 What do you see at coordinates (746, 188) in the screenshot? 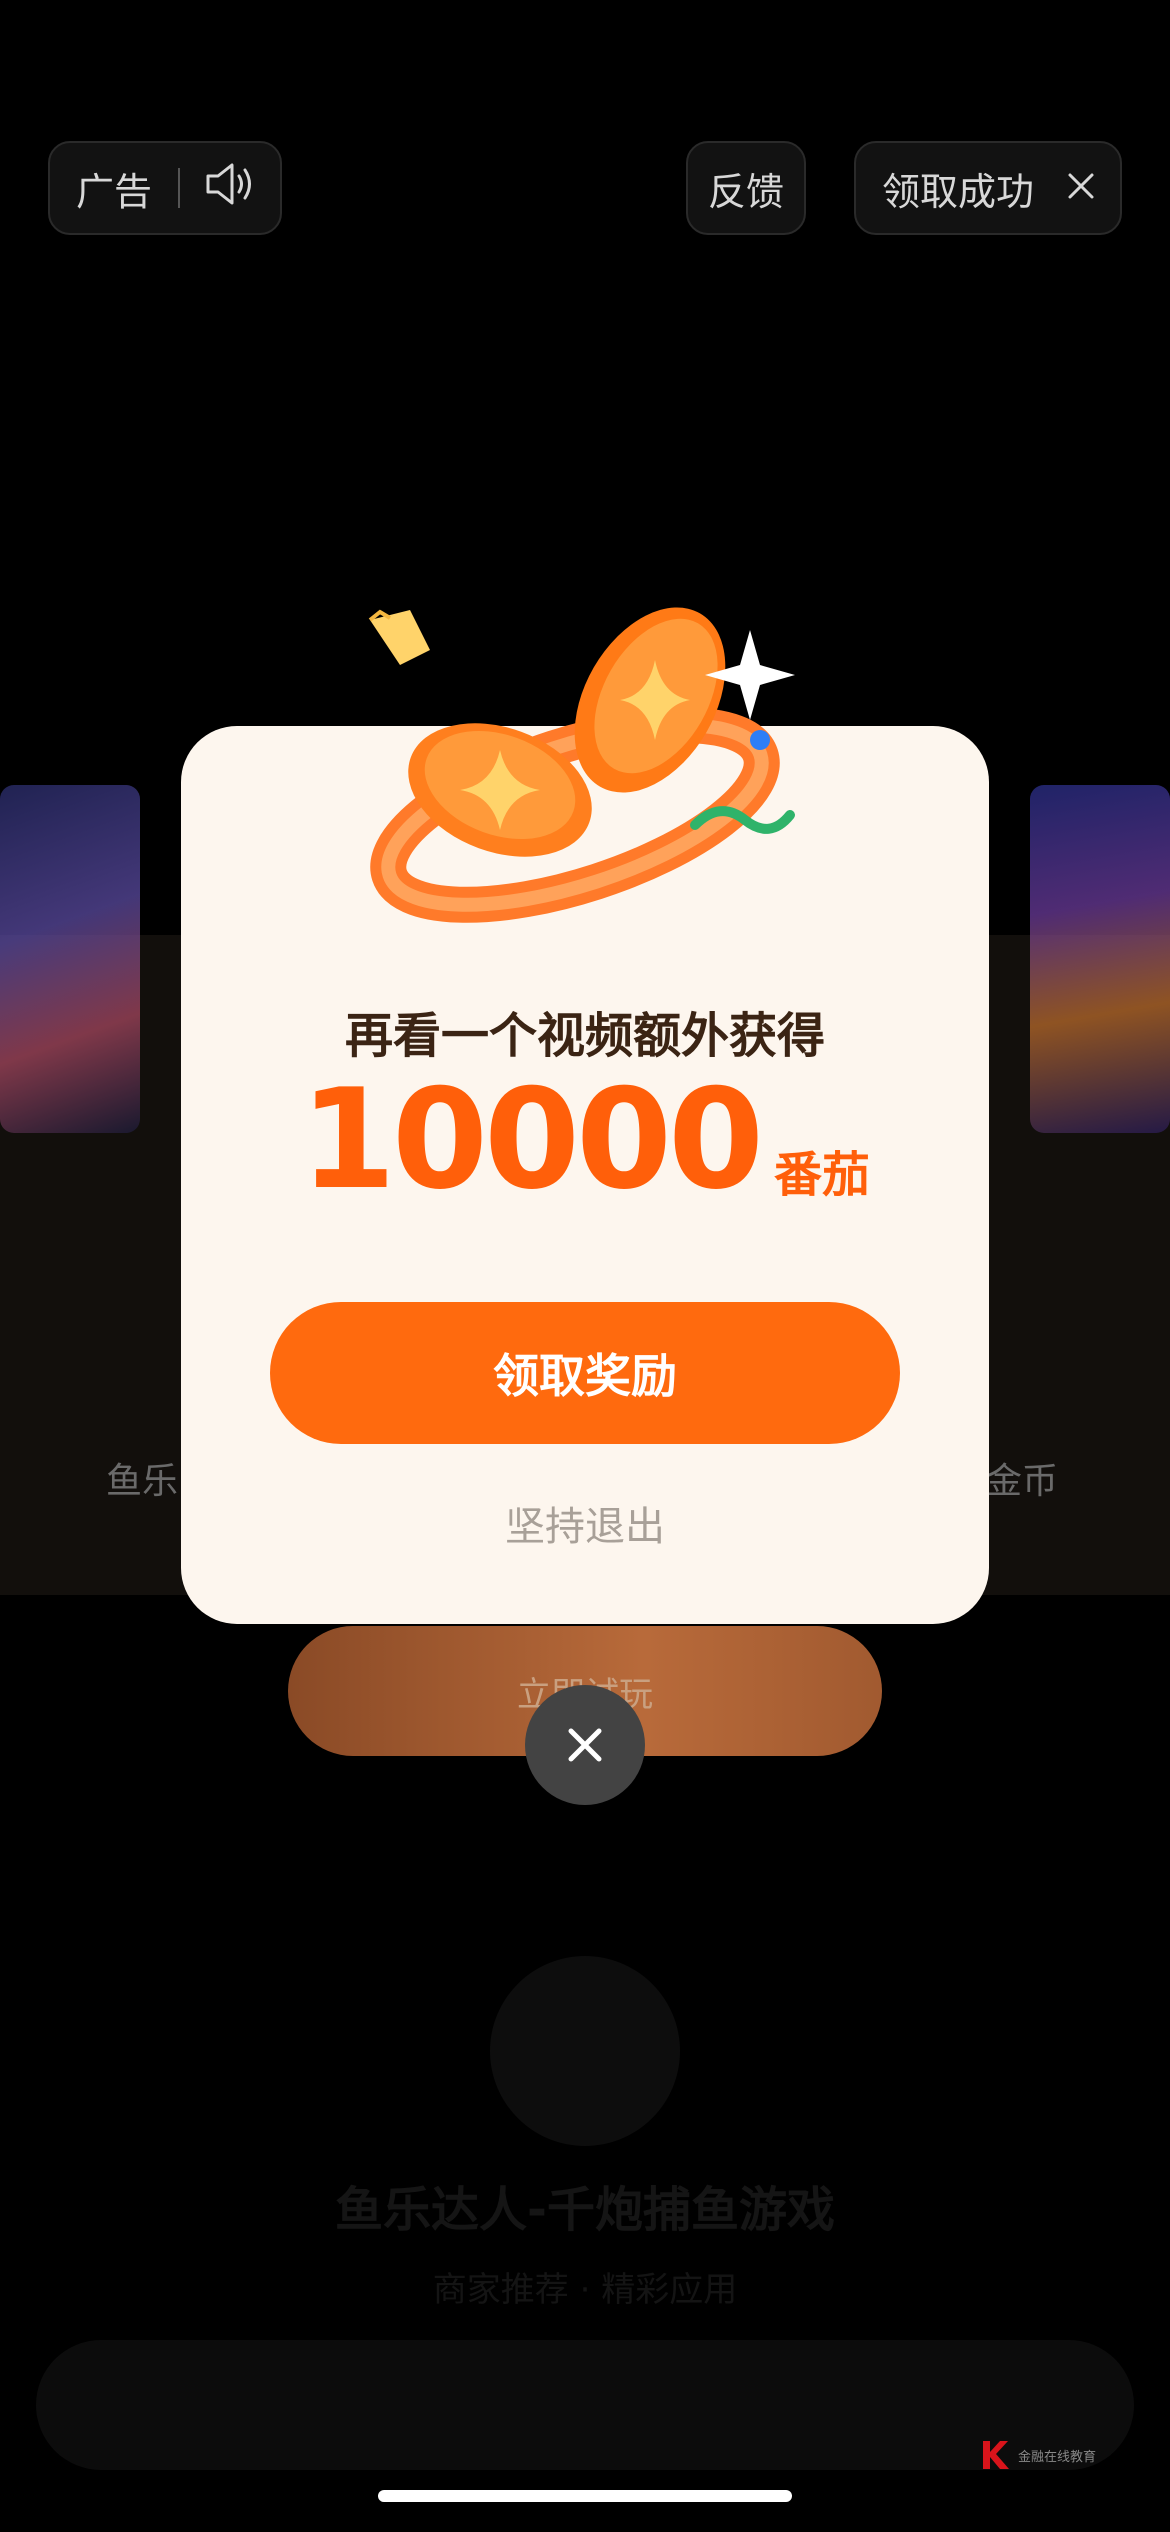
I see `feedback-button: 反馈` at bounding box center [746, 188].